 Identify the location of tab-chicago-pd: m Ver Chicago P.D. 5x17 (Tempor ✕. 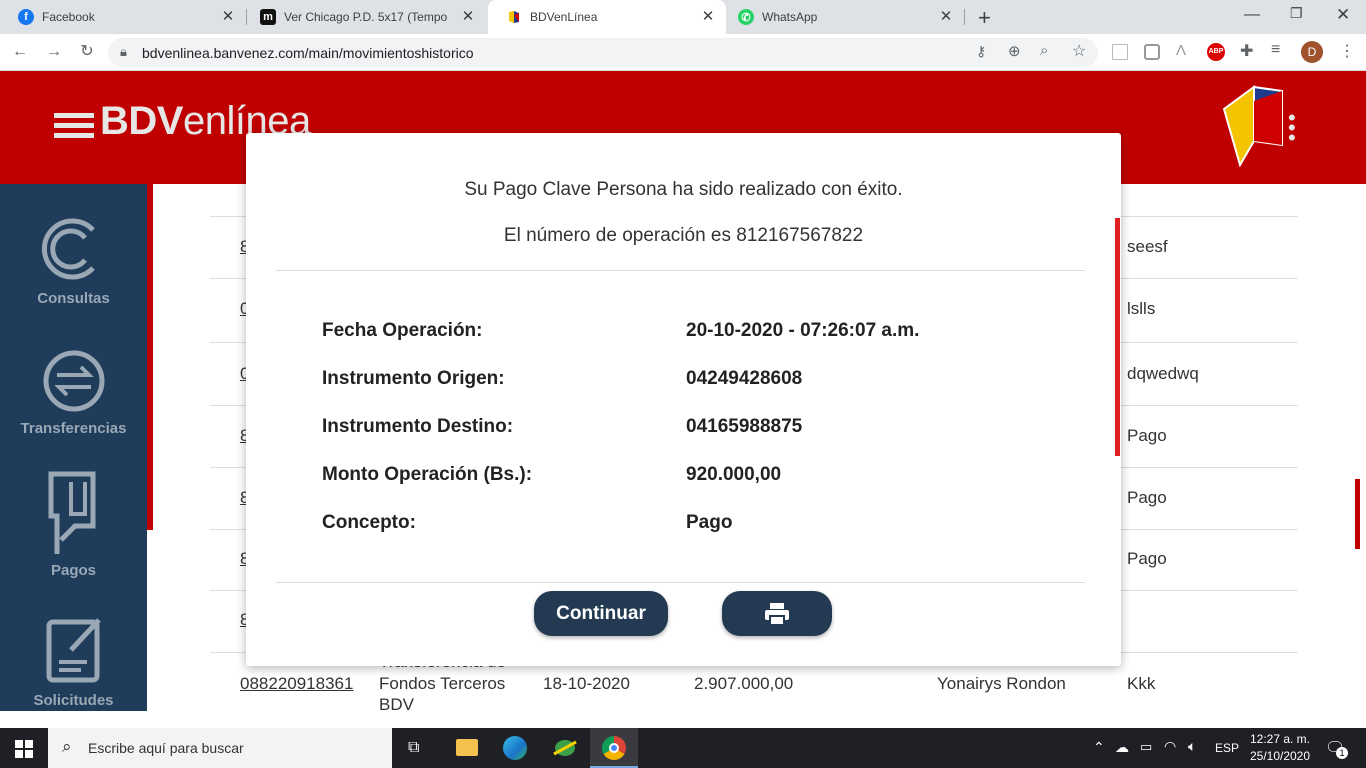
(367, 17).